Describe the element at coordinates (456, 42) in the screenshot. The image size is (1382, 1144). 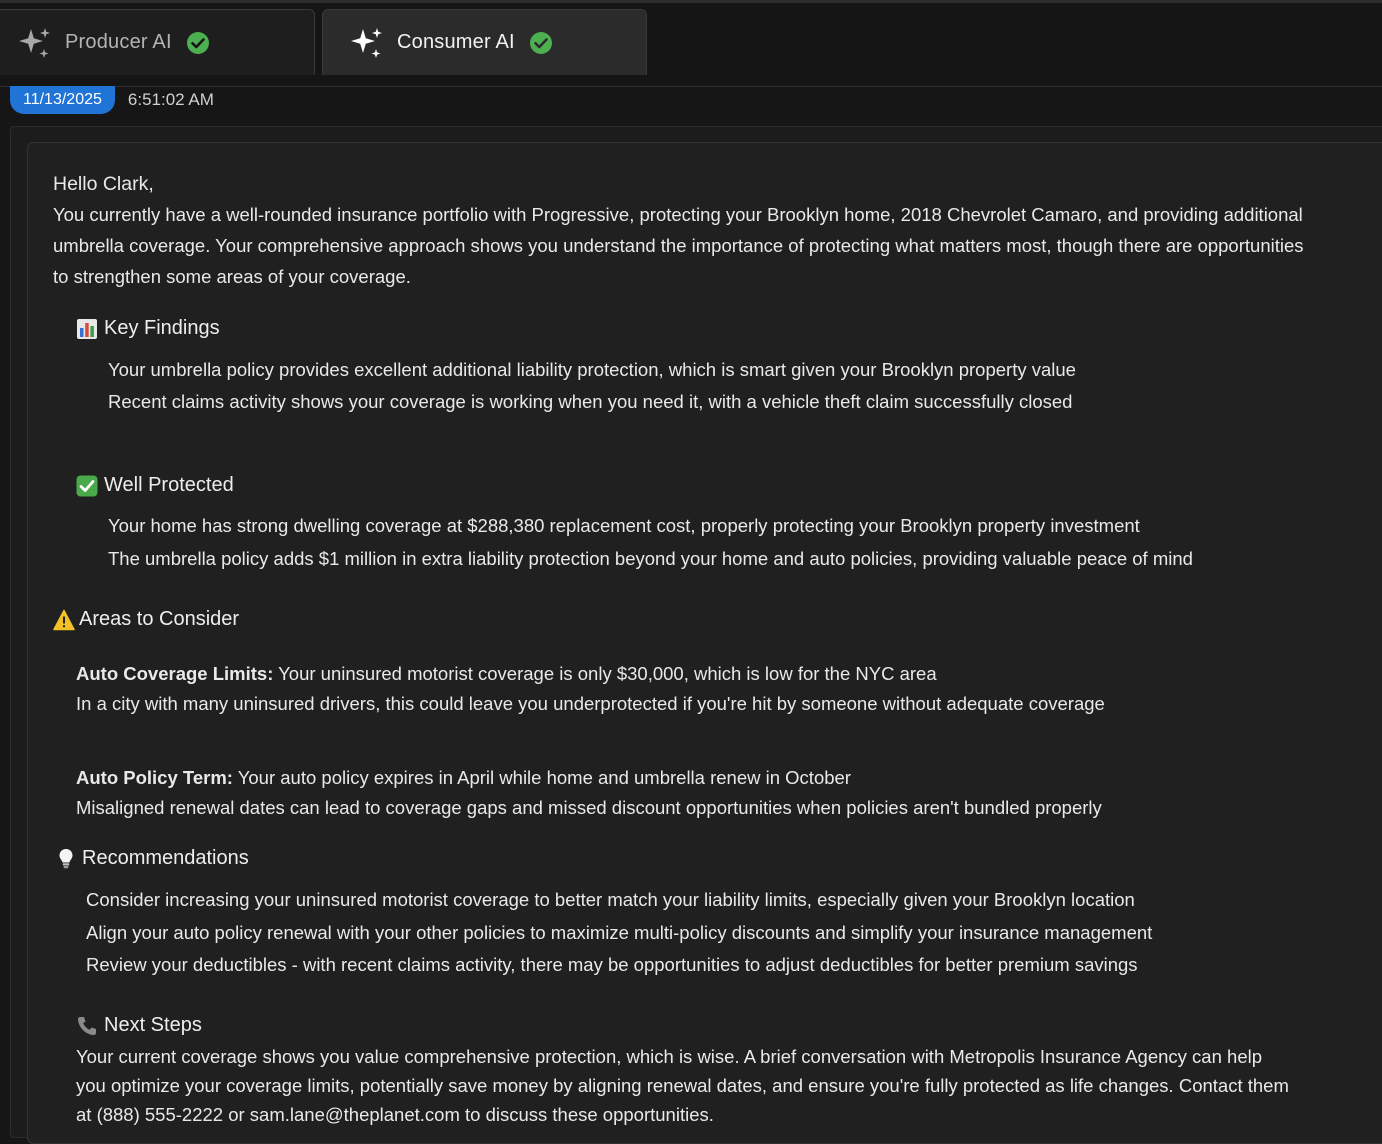
I see `tab-label: Consumer AI` at that location.